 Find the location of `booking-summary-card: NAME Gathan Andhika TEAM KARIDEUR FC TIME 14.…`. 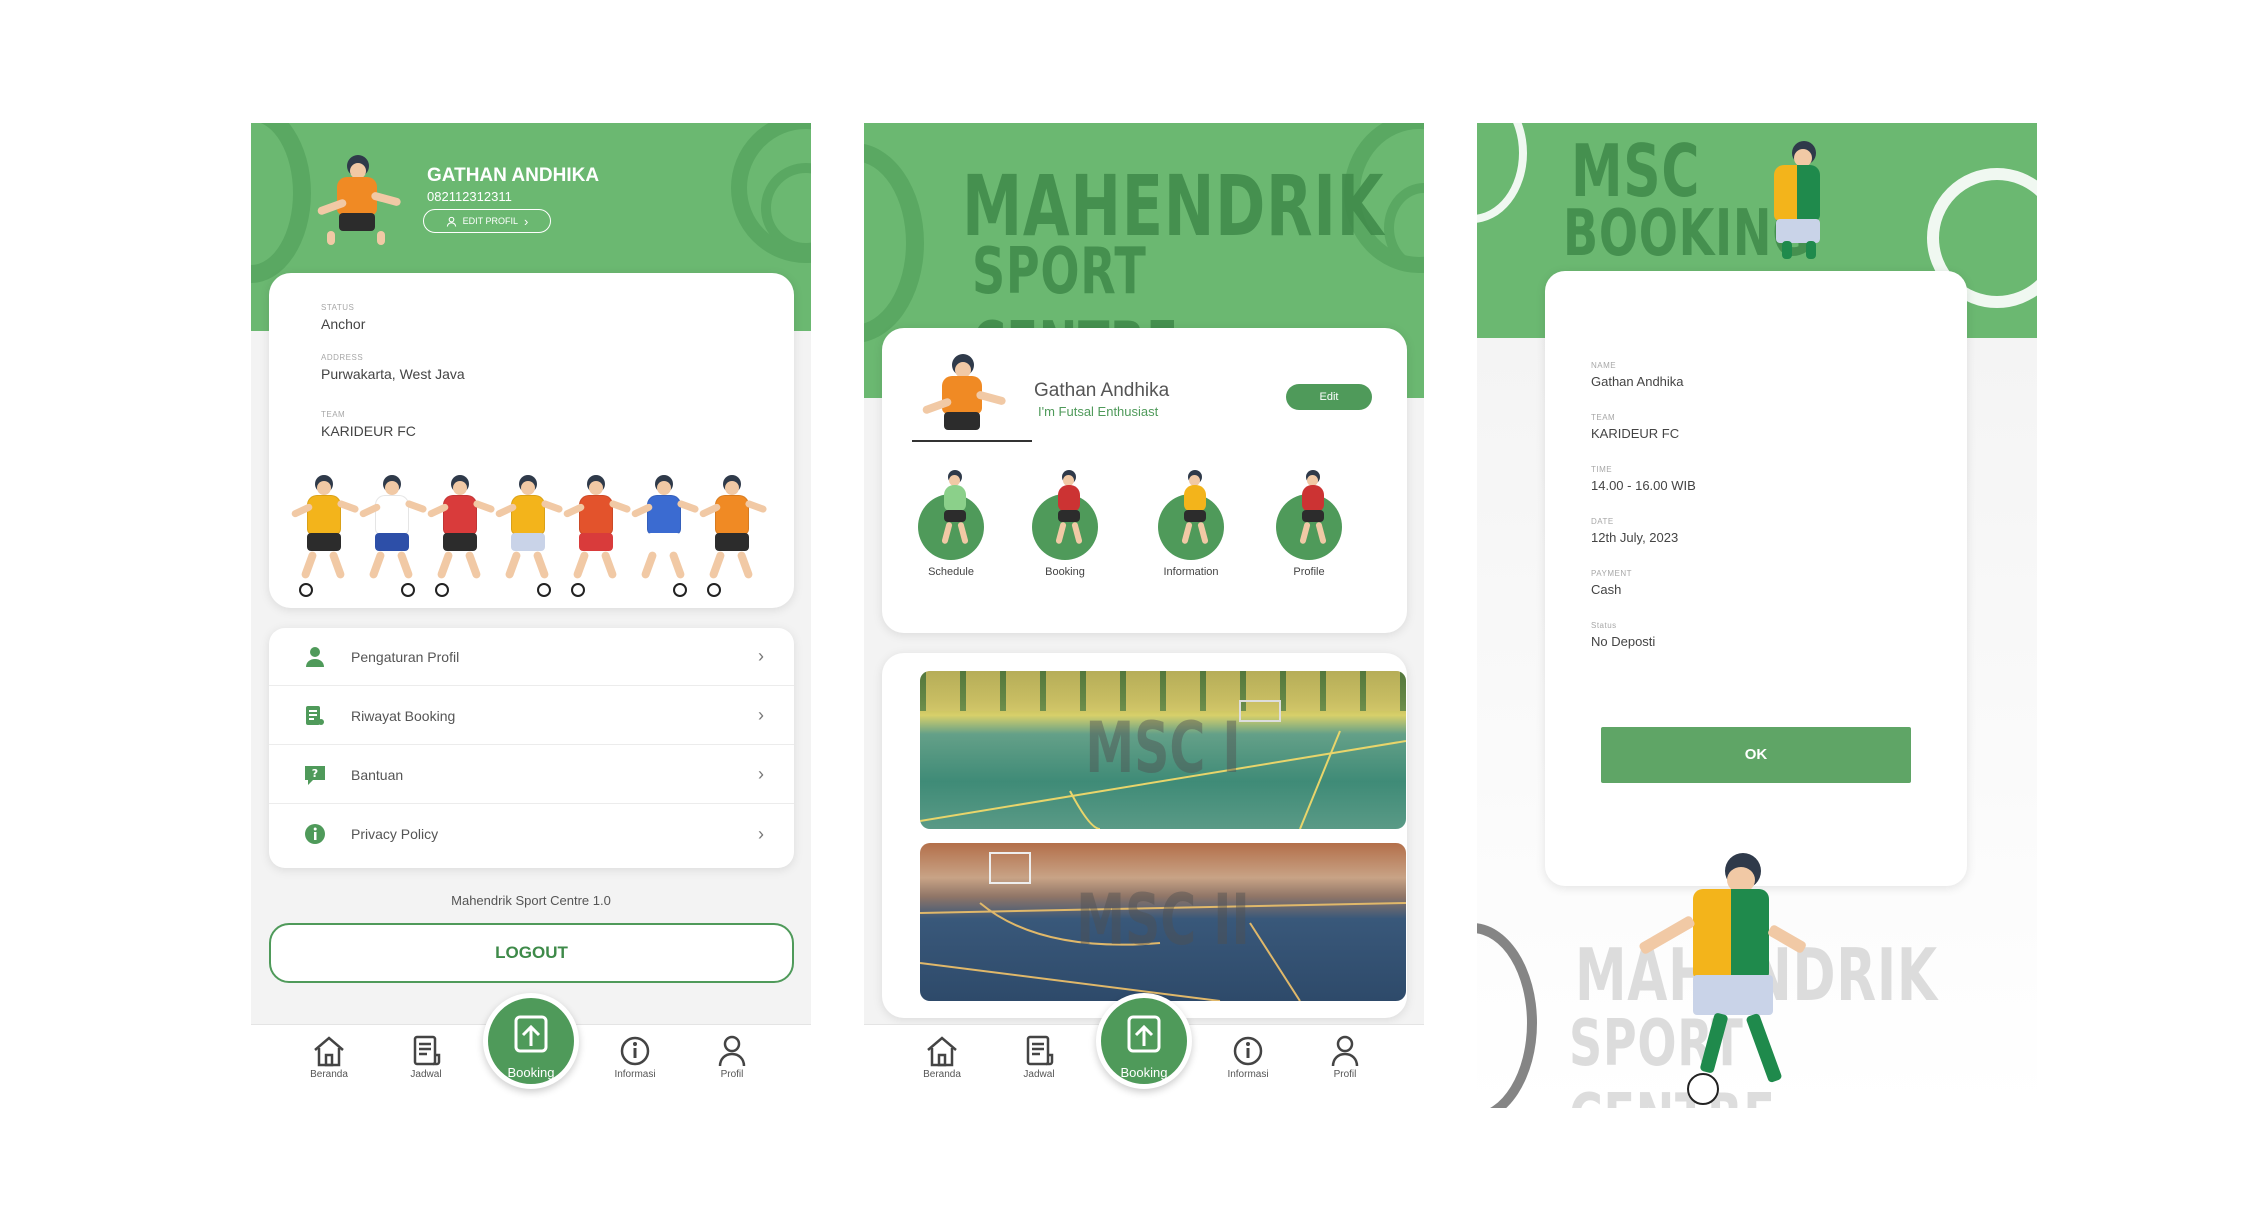

booking-summary-card: NAME Gathan Andhika TEAM KARIDEUR FC TIME 14.… is located at coordinates (1756, 578).